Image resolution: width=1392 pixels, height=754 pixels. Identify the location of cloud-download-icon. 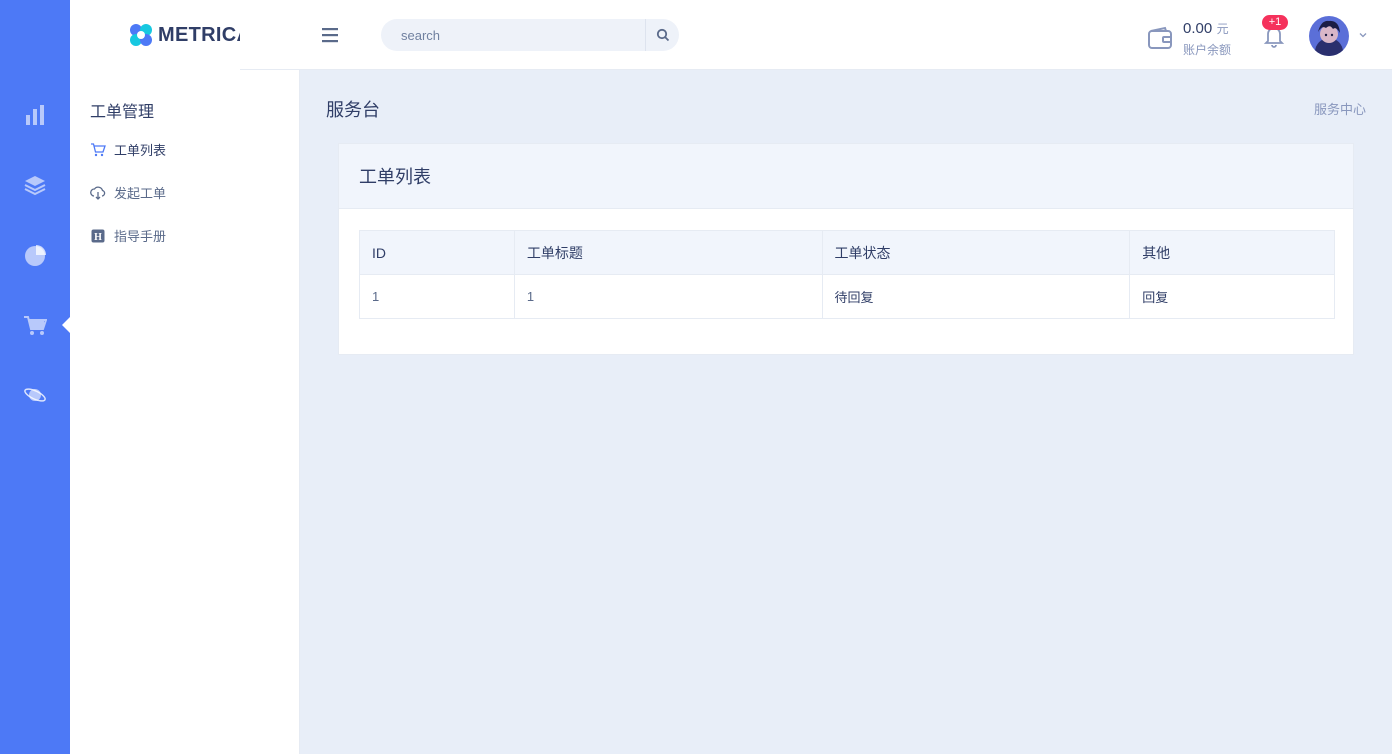
(98, 193).